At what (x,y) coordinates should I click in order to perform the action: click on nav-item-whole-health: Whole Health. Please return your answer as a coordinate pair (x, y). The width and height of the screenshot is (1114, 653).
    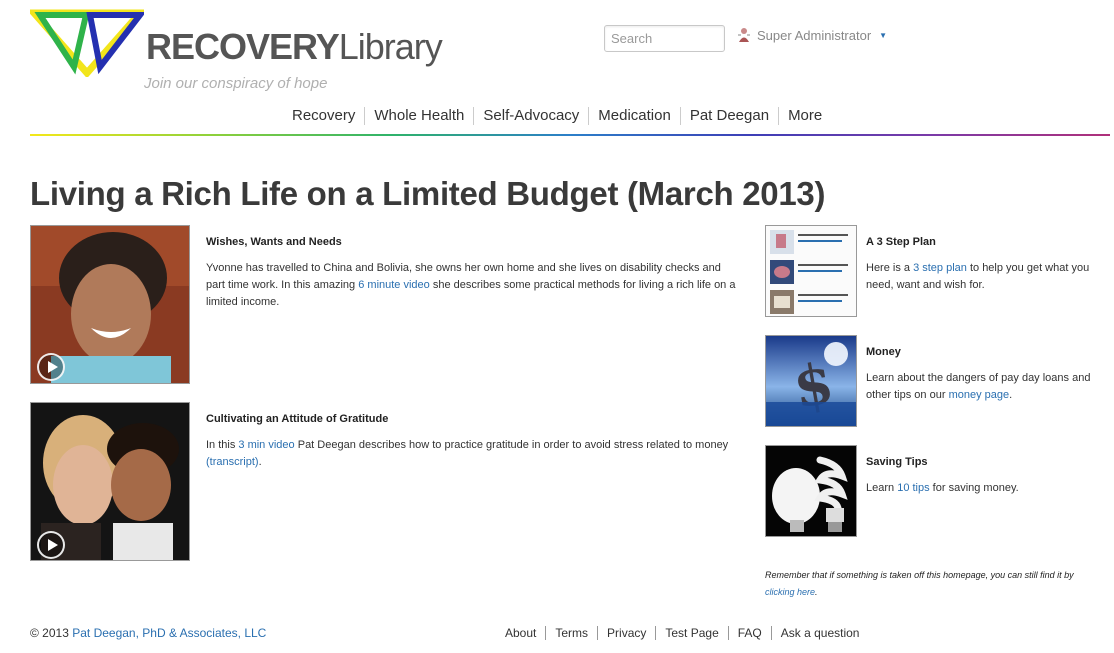
    Looking at the image, I should click on (418, 116).